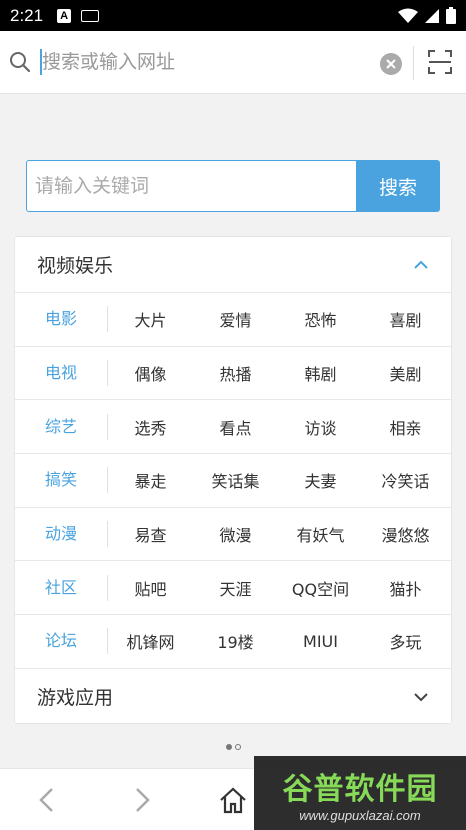 Image resolution: width=466 pixels, height=830 pixels. Describe the element at coordinates (320, 588) in the screenshot. I see `link-item: QQ空间` at that location.